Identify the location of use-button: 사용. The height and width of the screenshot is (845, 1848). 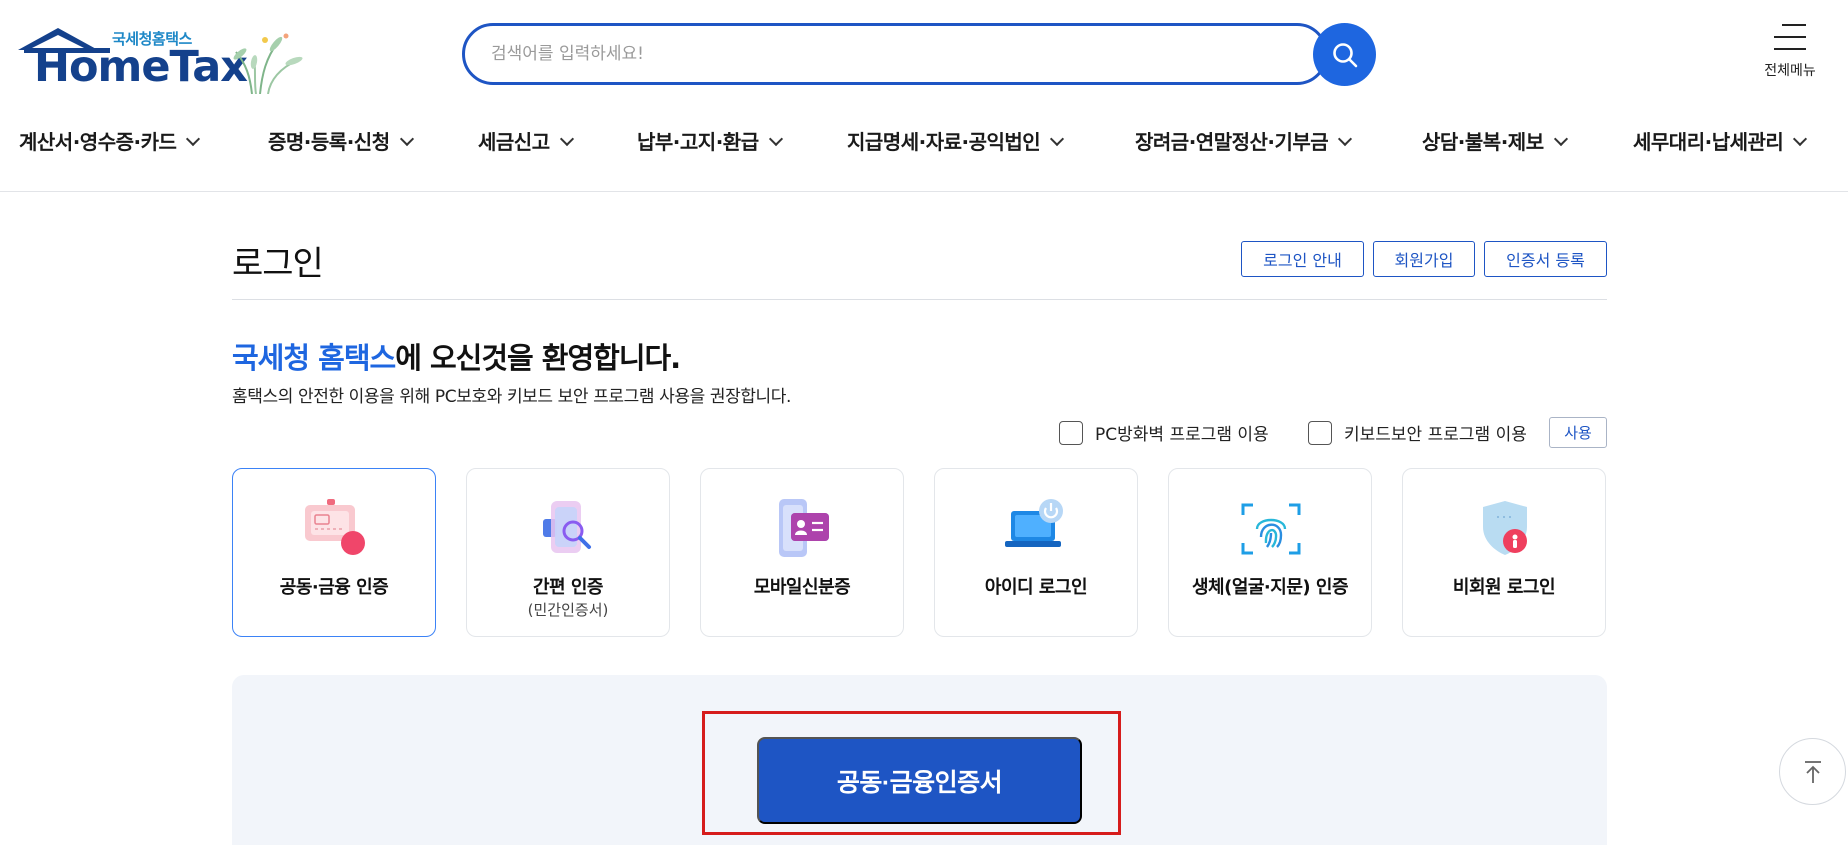
(1578, 432).